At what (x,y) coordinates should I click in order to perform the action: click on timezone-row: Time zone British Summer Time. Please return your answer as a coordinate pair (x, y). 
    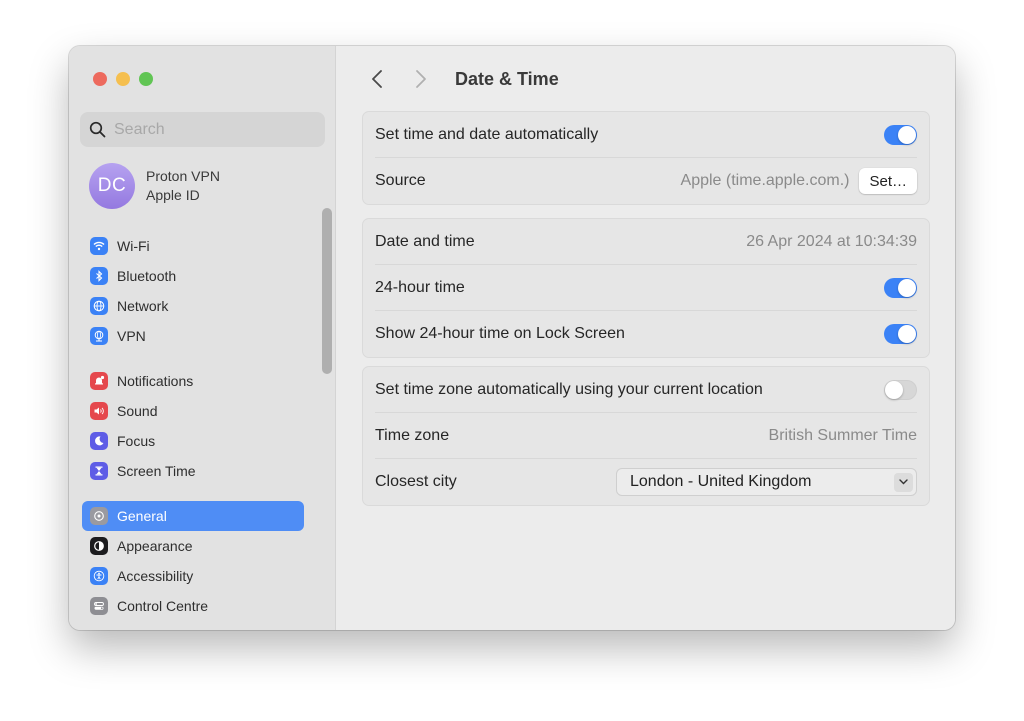
    Looking at the image, I should click on (646, 436).